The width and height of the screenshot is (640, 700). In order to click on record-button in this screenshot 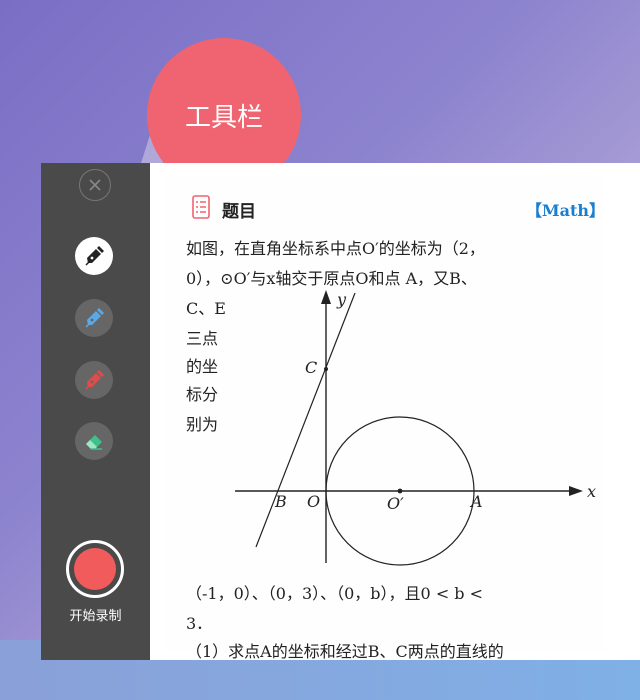, I will do `click(95, 569)`.